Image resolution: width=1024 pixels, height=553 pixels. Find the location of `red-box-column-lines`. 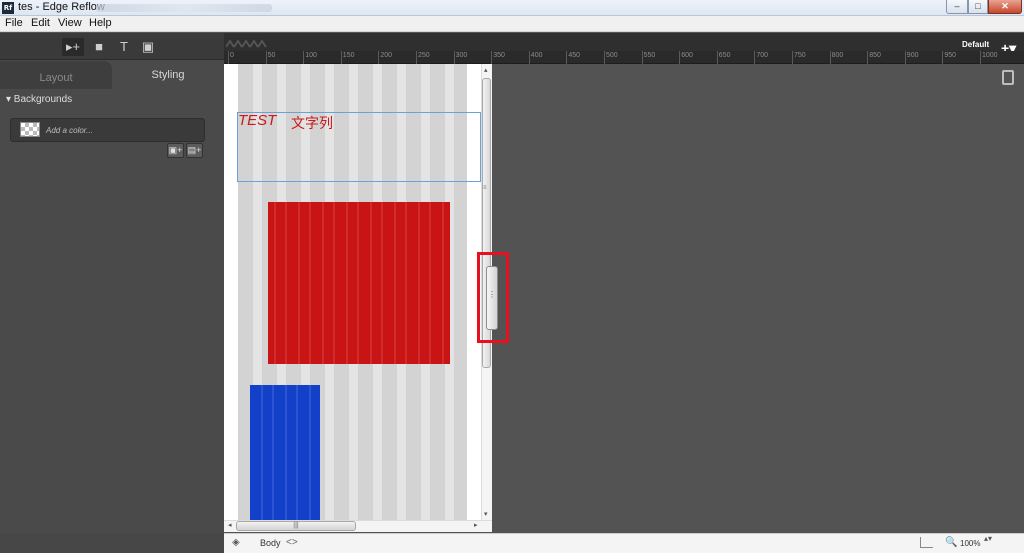

red-box-column-lines is located at coordinates (359, 283).